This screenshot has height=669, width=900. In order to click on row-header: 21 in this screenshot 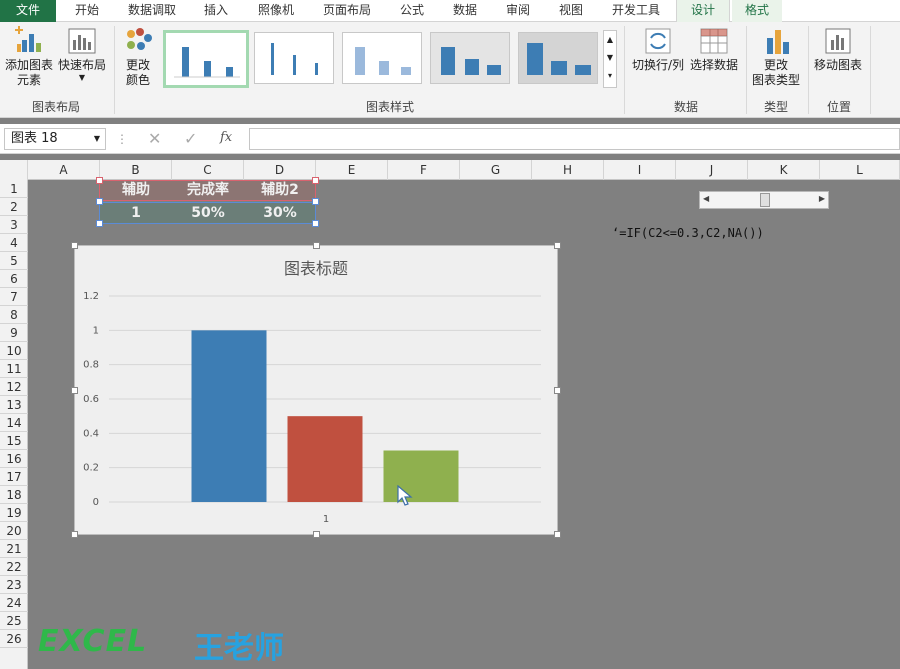, I will do `click(14, 549)`.